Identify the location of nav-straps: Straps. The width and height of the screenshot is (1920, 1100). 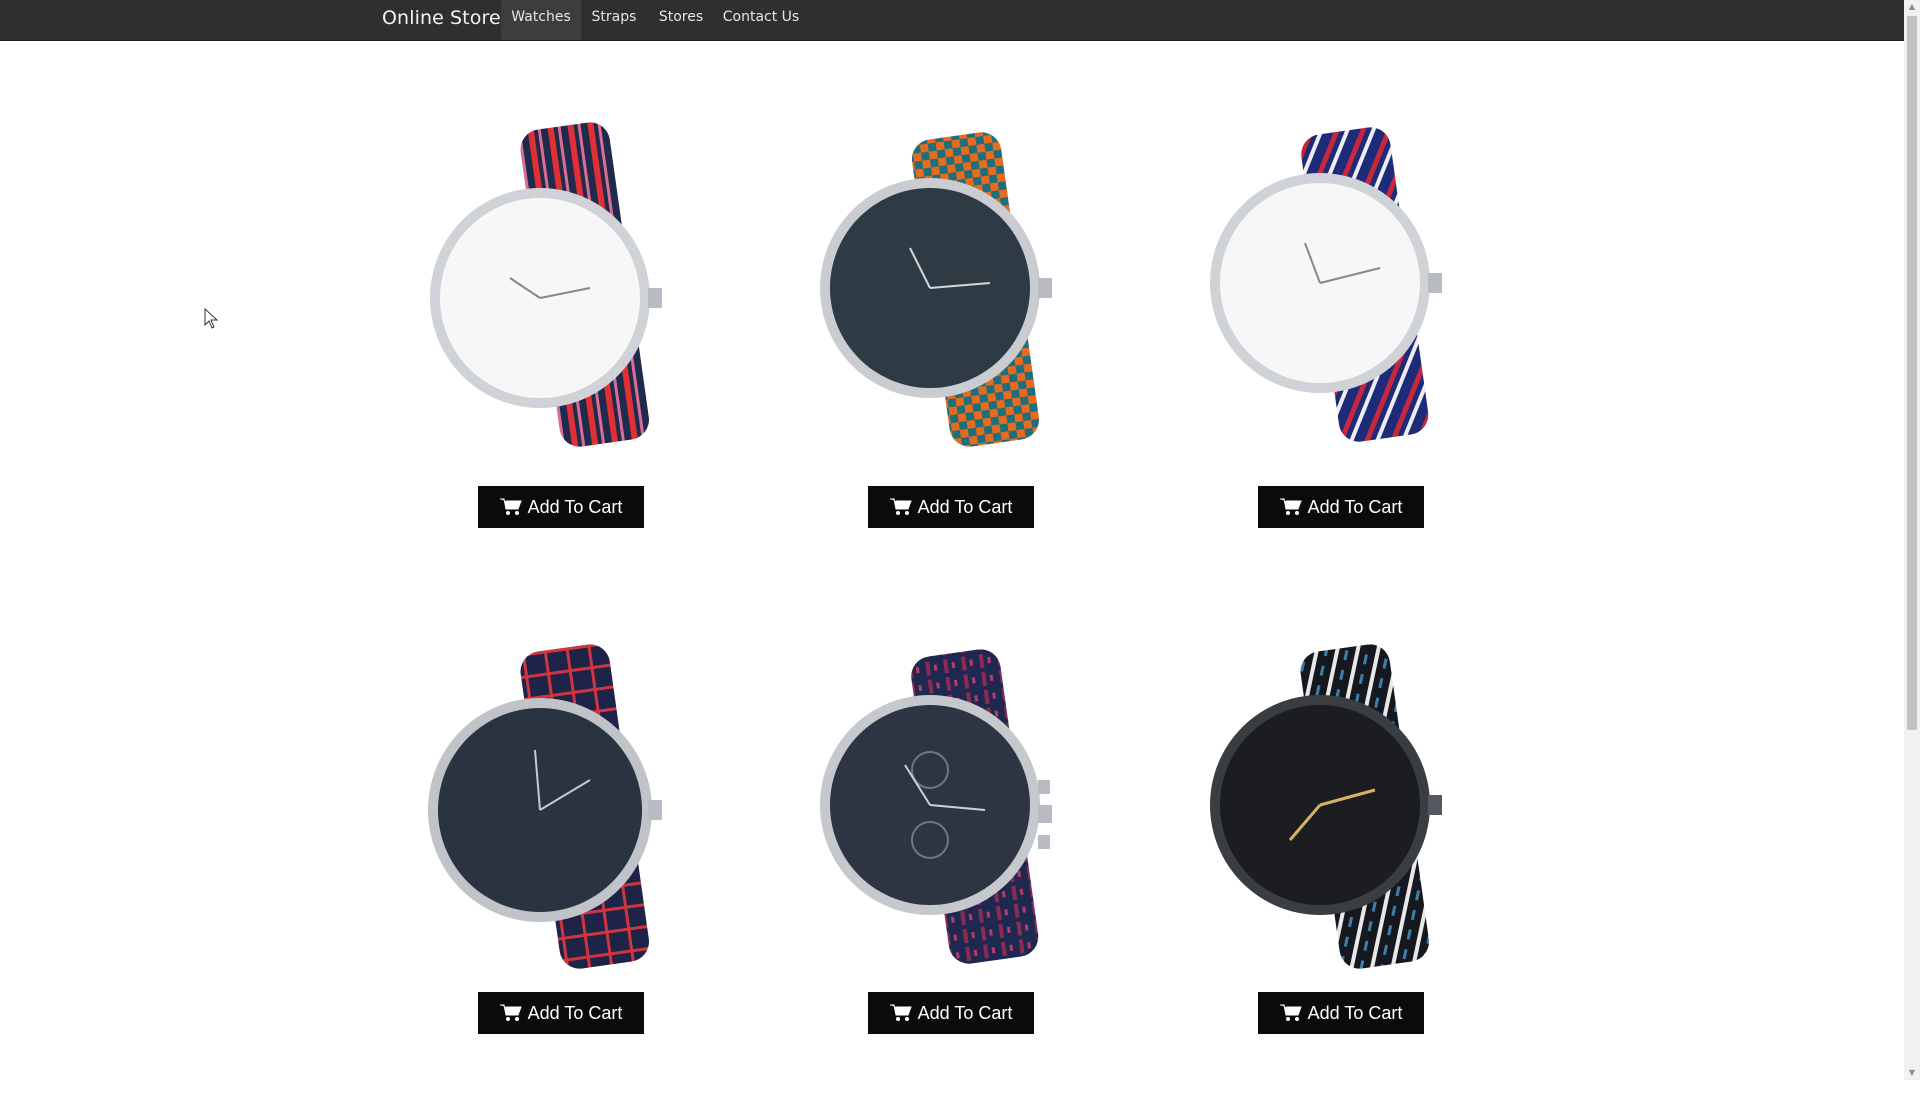
(614, 20).